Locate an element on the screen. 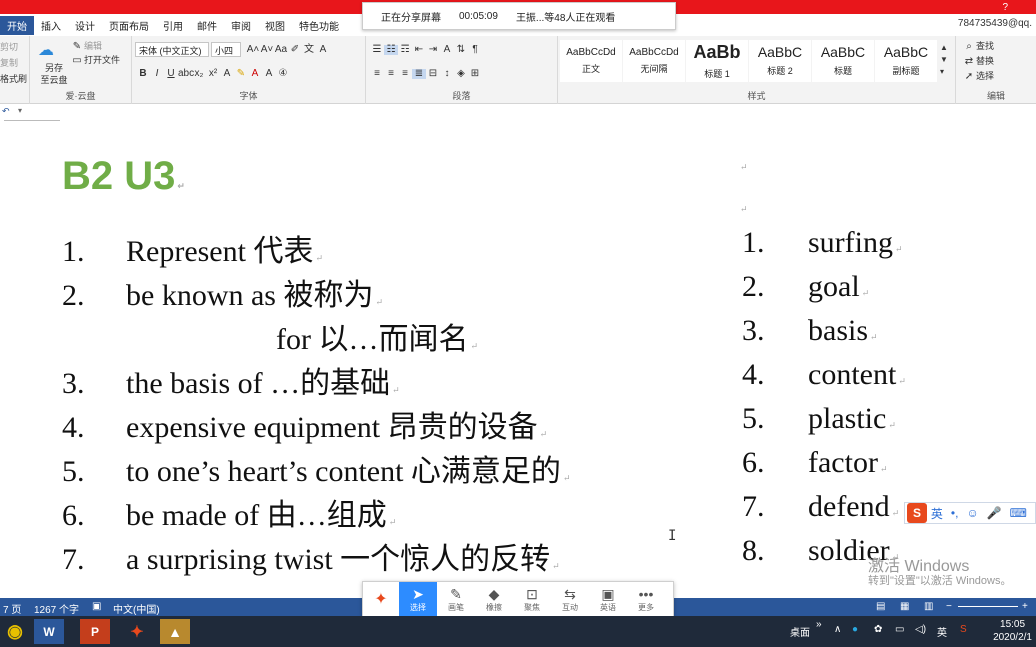  shading-icon: ◈ is located at coordinates (461, 74).